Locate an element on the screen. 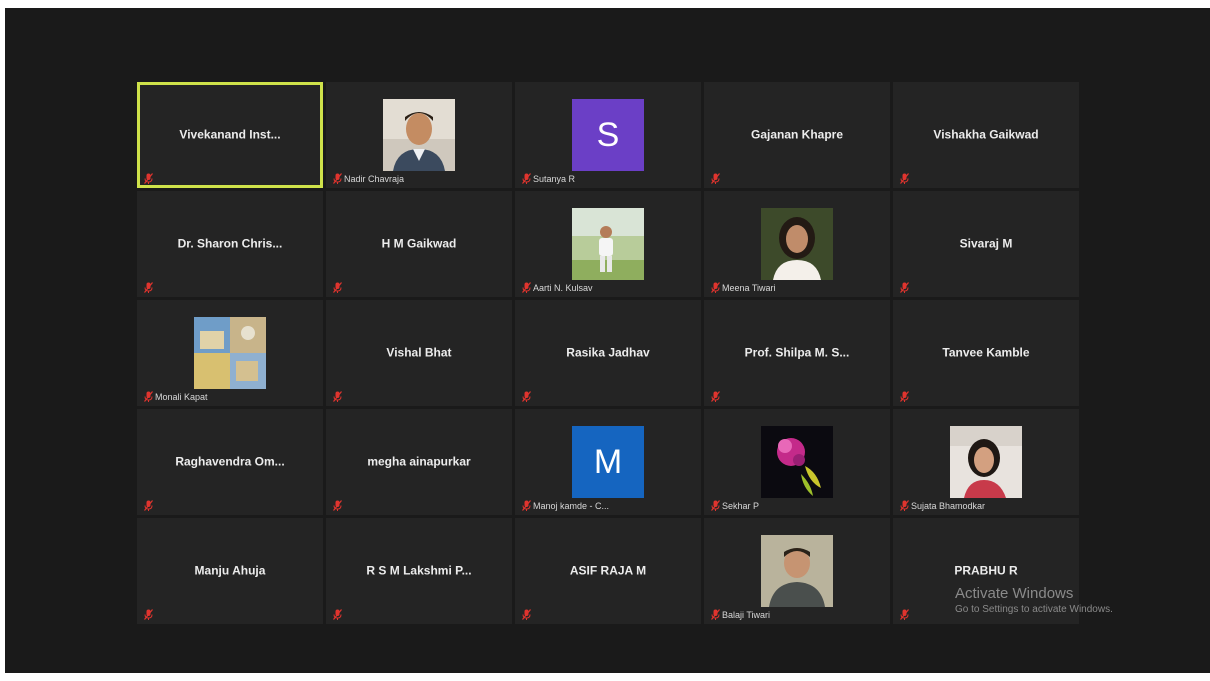 This screenshot has height=681, width=1210. participant-tile: Rasika Jadhav is located at coordinates (608, 353).